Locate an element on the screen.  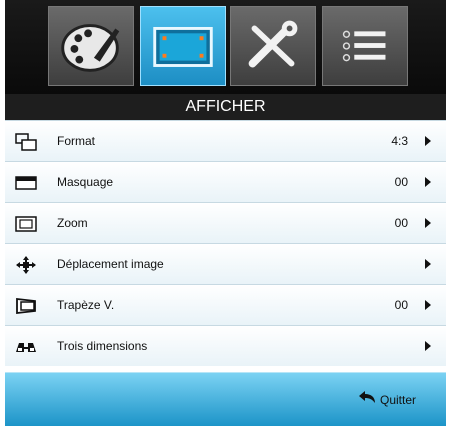
menu-item-trois-dimensions: Trois dimensions is located at coordinates (225, 345).